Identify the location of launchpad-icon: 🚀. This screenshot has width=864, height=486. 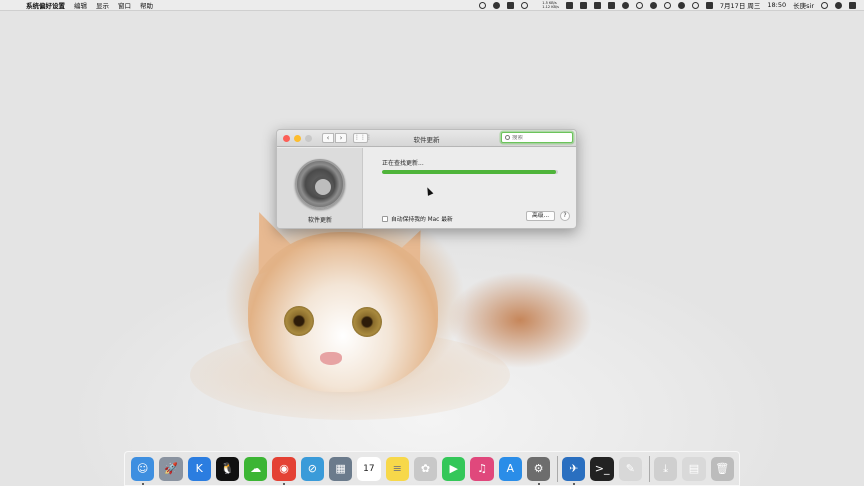
(171, 468).